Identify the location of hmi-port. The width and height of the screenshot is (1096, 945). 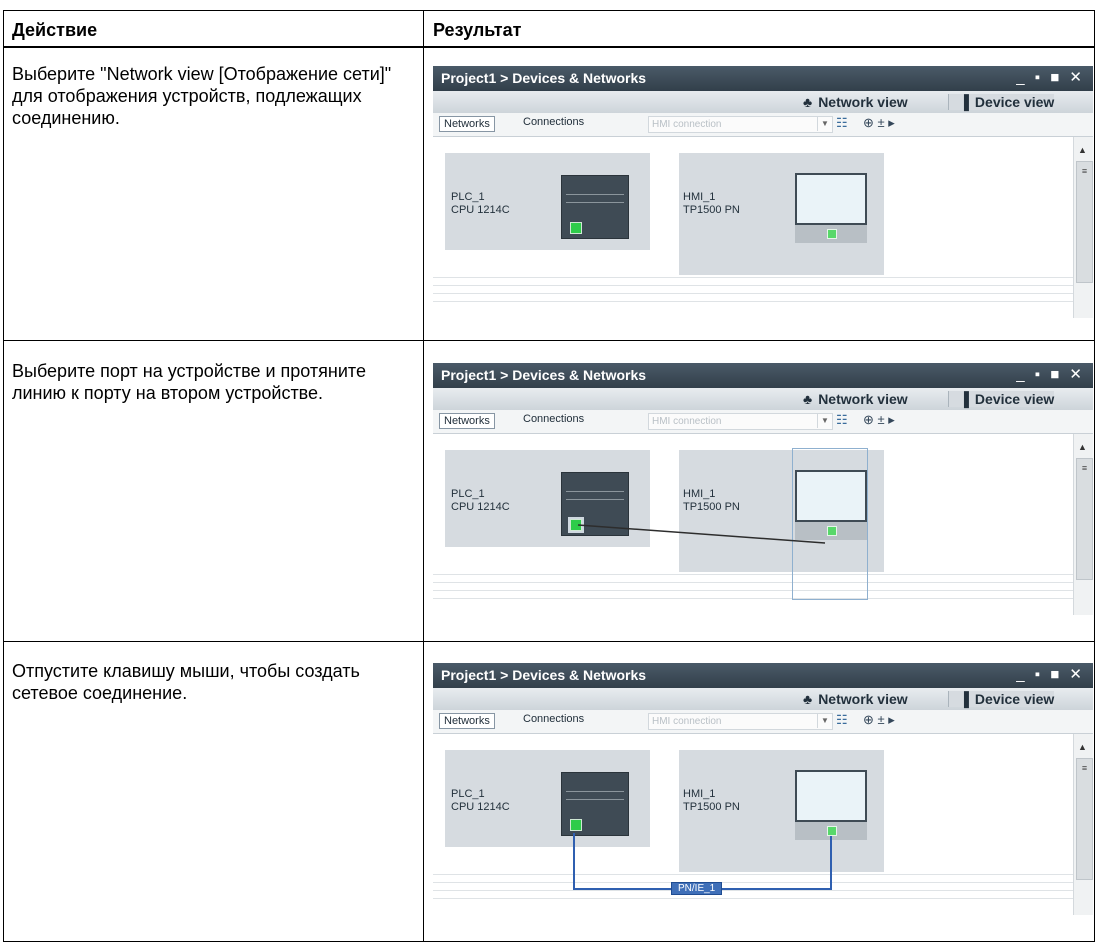
(832, 234).